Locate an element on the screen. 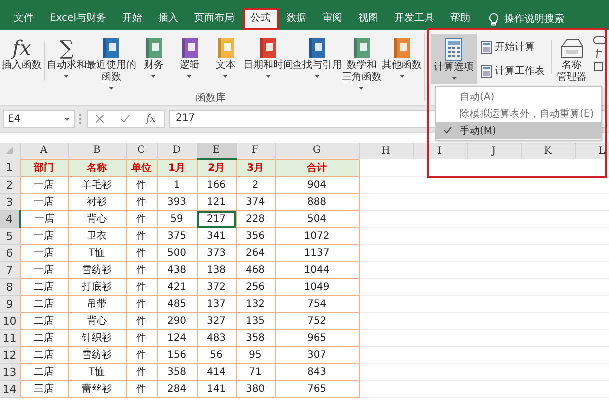 The height and width of the screenshot is (400, 609). table-cell: 1137 is located at coordinates (317, 253).